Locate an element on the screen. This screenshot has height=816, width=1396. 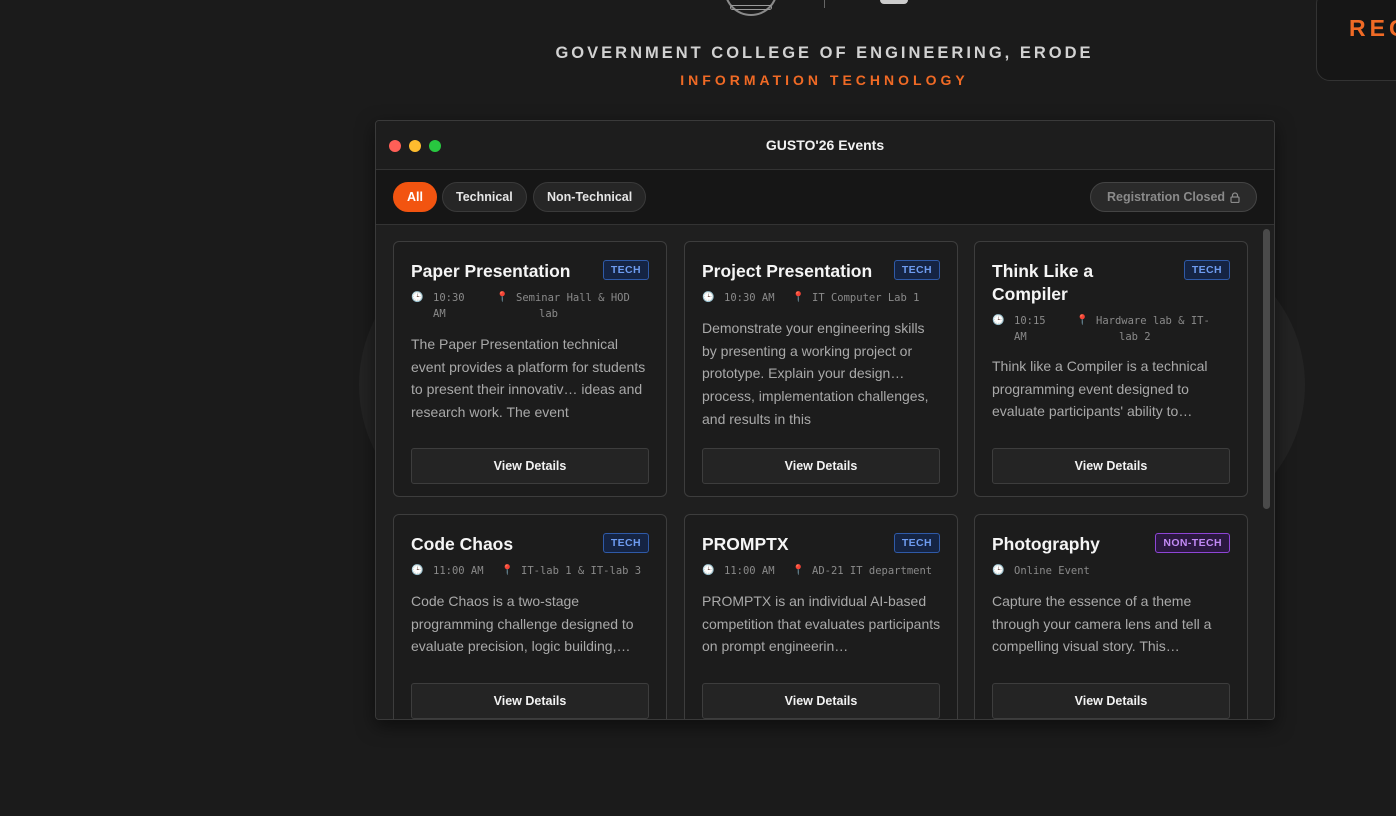
registration-status-button: Registration Closed is located at coordinates (1173, 197).